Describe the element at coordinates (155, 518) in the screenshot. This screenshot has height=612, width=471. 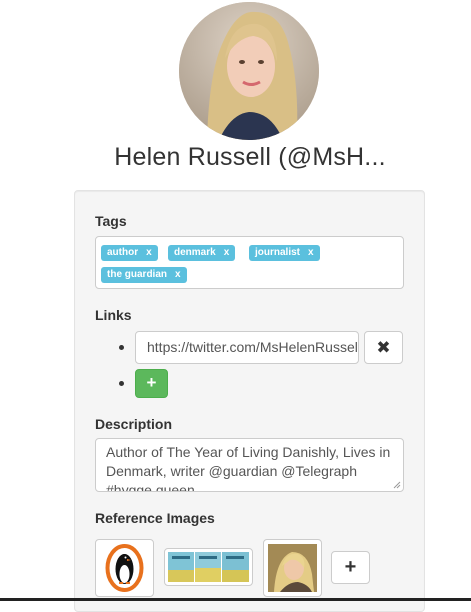
I see `reference-images-label: Reference Images` at that location.